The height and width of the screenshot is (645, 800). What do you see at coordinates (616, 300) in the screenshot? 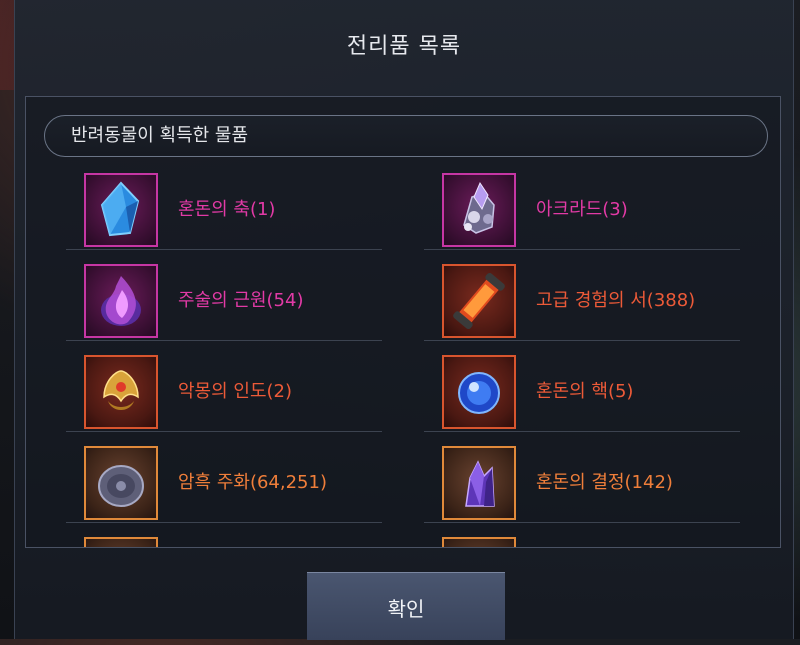
I see `item-label: 고급 경험의 서(388)` at bounding box center [616, 300].